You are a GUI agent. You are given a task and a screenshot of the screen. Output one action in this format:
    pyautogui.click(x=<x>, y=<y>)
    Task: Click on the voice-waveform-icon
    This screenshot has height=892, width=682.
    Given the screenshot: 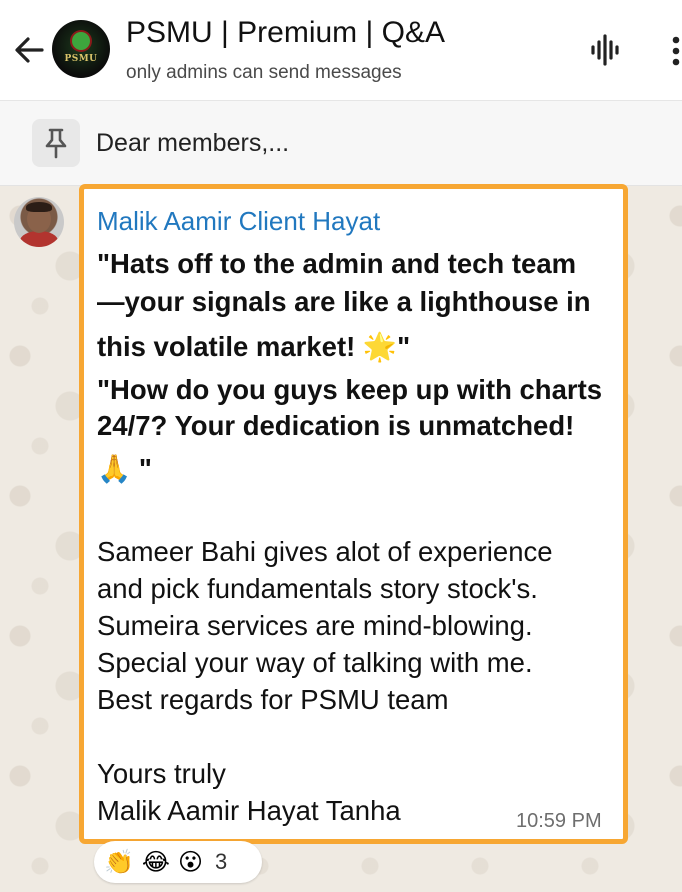 What is the action you would take?
    pyautogui.click(x=605, y=50)
    